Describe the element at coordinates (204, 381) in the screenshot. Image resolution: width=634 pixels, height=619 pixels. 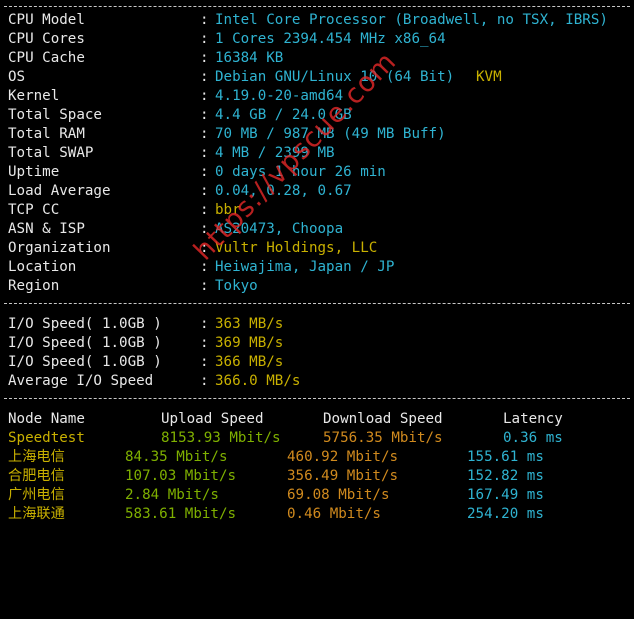
I see `io-colon: :` at that location.